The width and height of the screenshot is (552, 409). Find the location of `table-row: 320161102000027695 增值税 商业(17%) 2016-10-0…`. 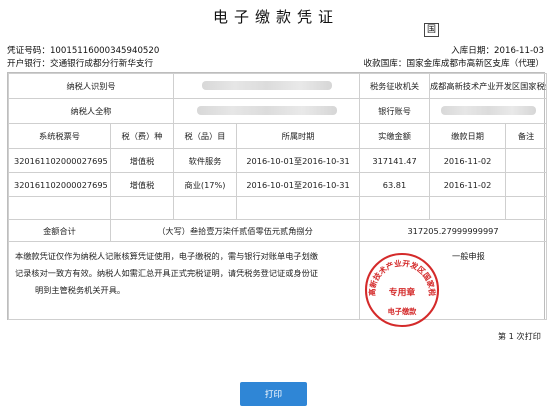

table-row: 320161102000027695 增值税 商业(17%) 2016-10-0… is located at coordinates (278, 184).